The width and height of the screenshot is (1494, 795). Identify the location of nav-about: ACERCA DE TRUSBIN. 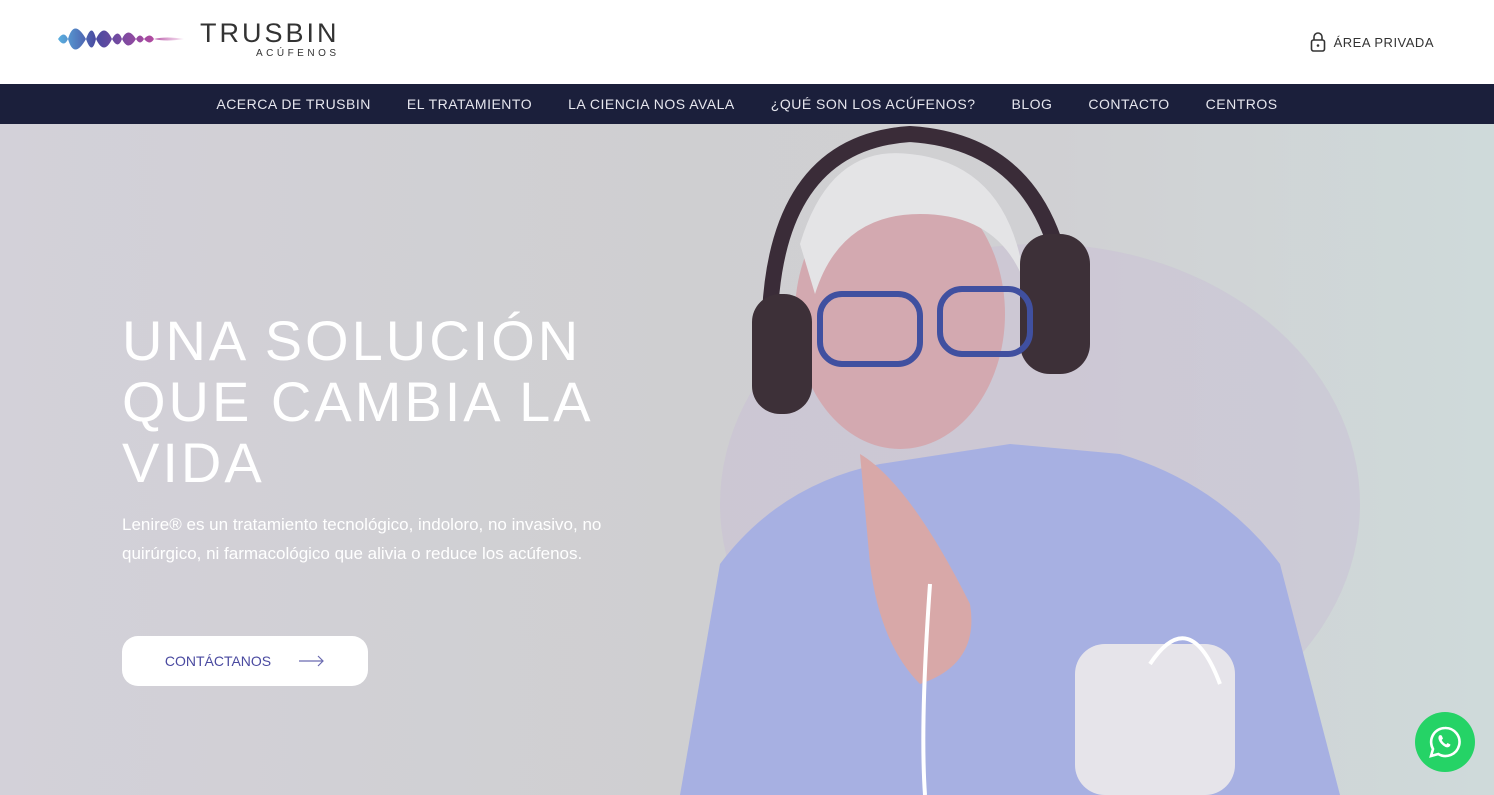
(293, 104).